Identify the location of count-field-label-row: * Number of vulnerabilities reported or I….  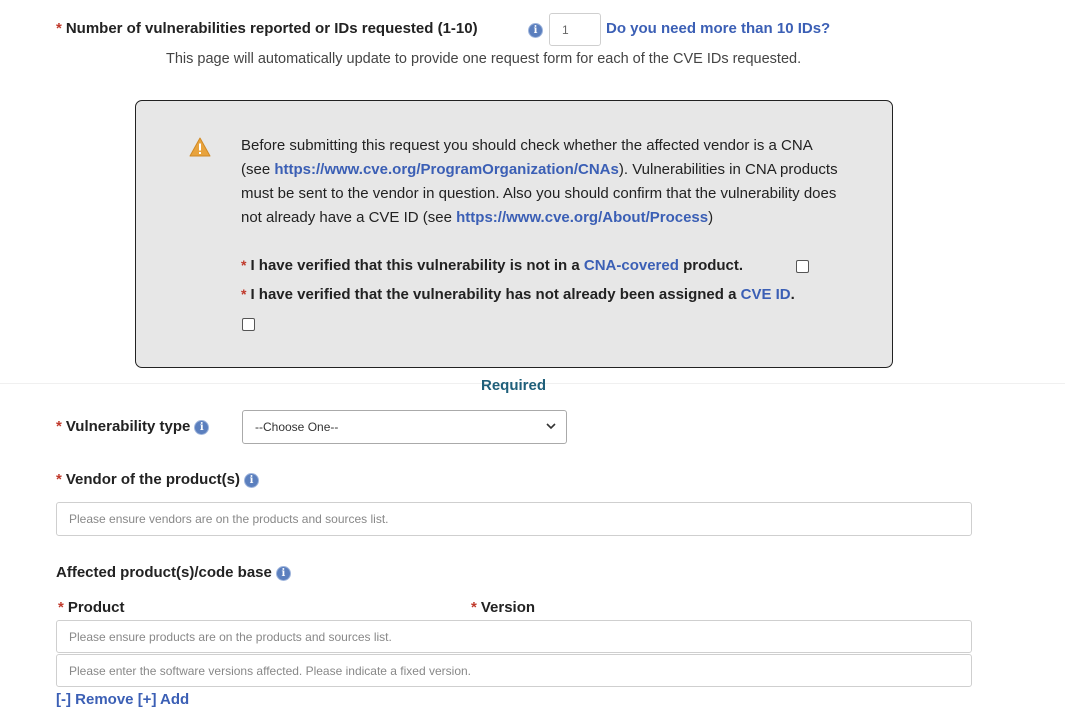
(267, 28).